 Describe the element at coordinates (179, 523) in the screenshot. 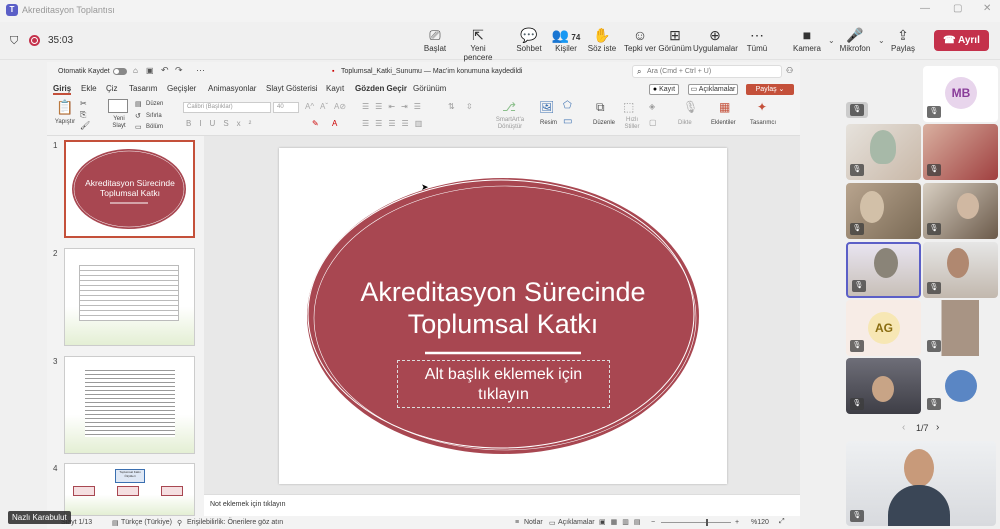

I see `accessibility-icon: ⚲` at that location.